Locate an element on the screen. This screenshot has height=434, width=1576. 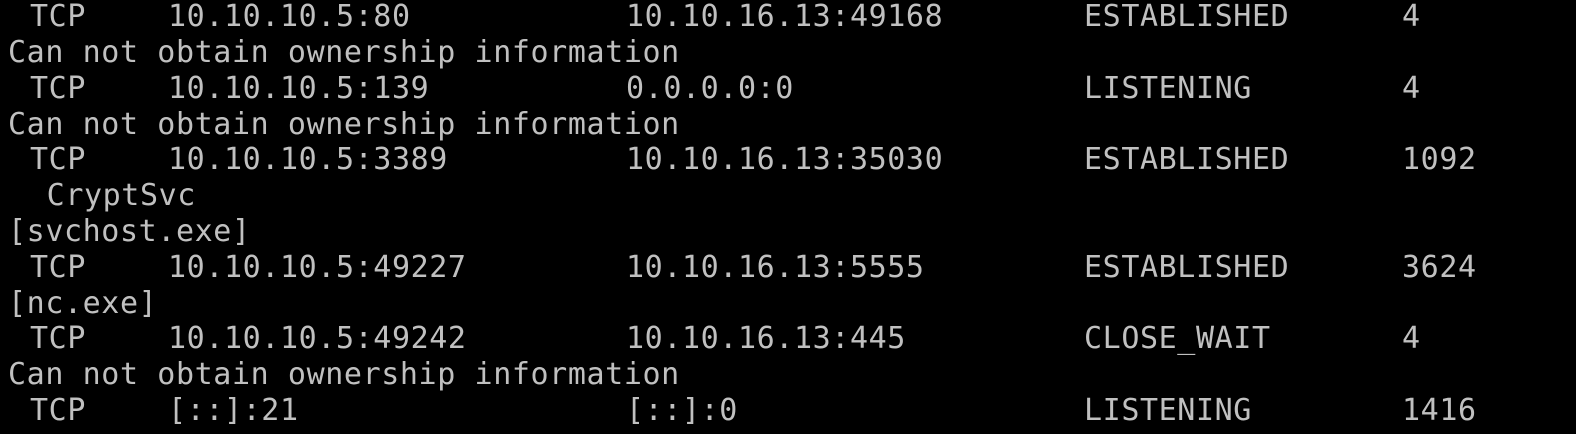
connection-state: CLOSE_WAIT is located at coordinates (1177, 338).